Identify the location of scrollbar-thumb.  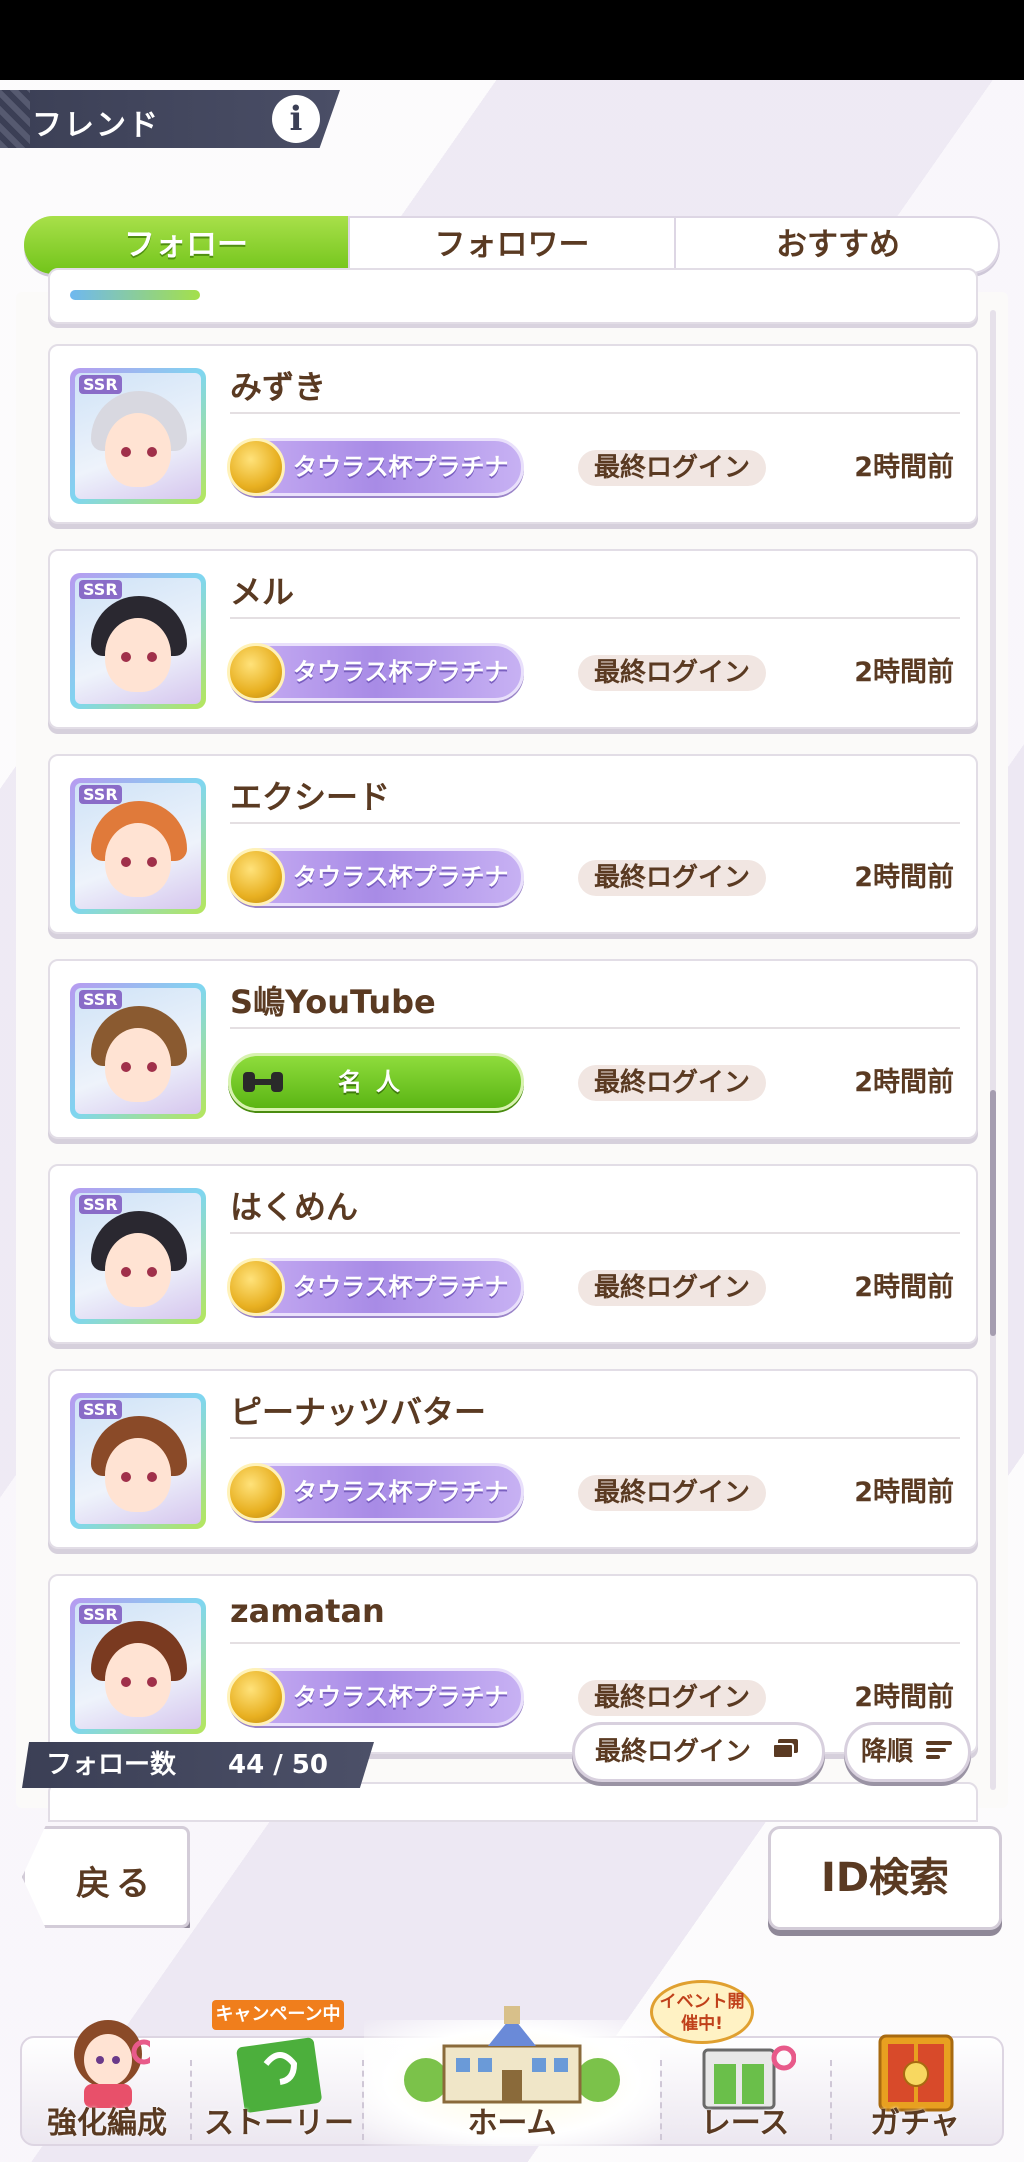
(993, 1213).